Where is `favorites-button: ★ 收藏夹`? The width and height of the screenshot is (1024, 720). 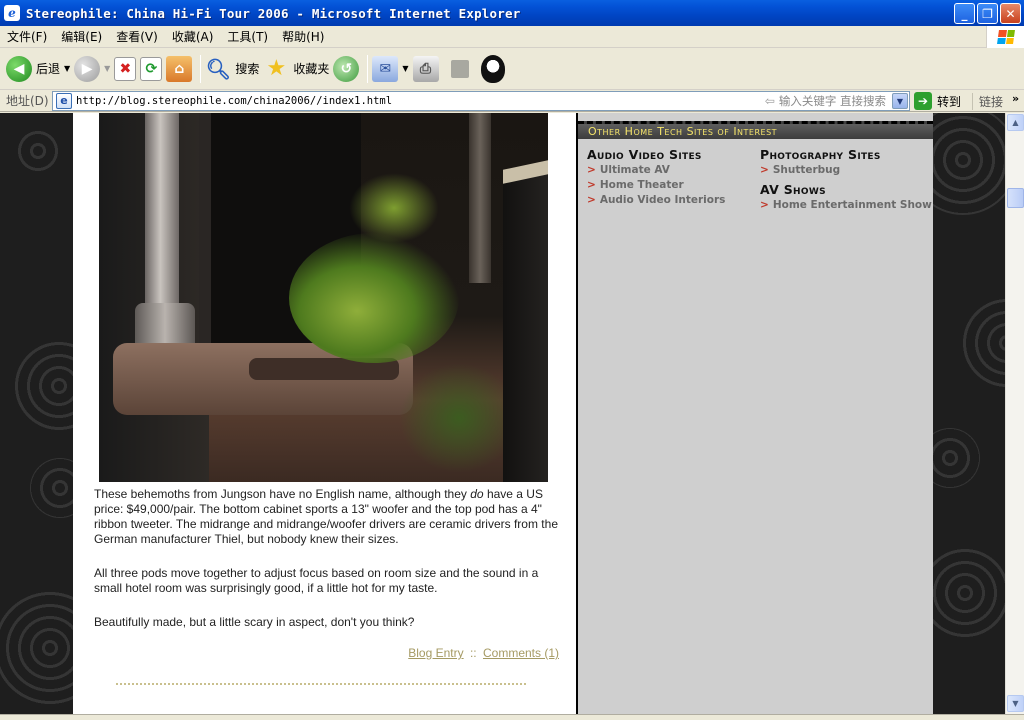 favorites-button: ★ 收藏夹 is located at coordinates (296, 69).